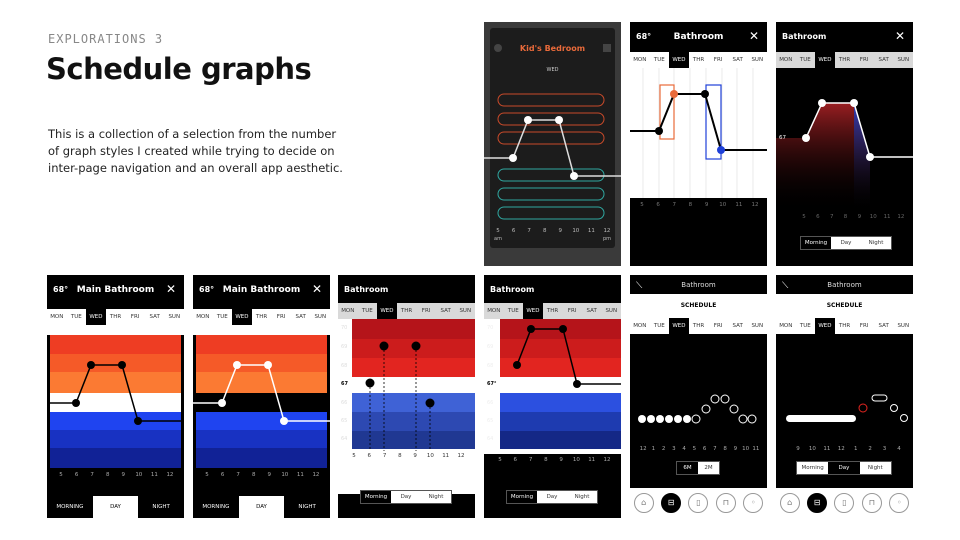  Describe the element at coordinates (844, 155) in the screenshot. I see `mini2-graph` at that location.